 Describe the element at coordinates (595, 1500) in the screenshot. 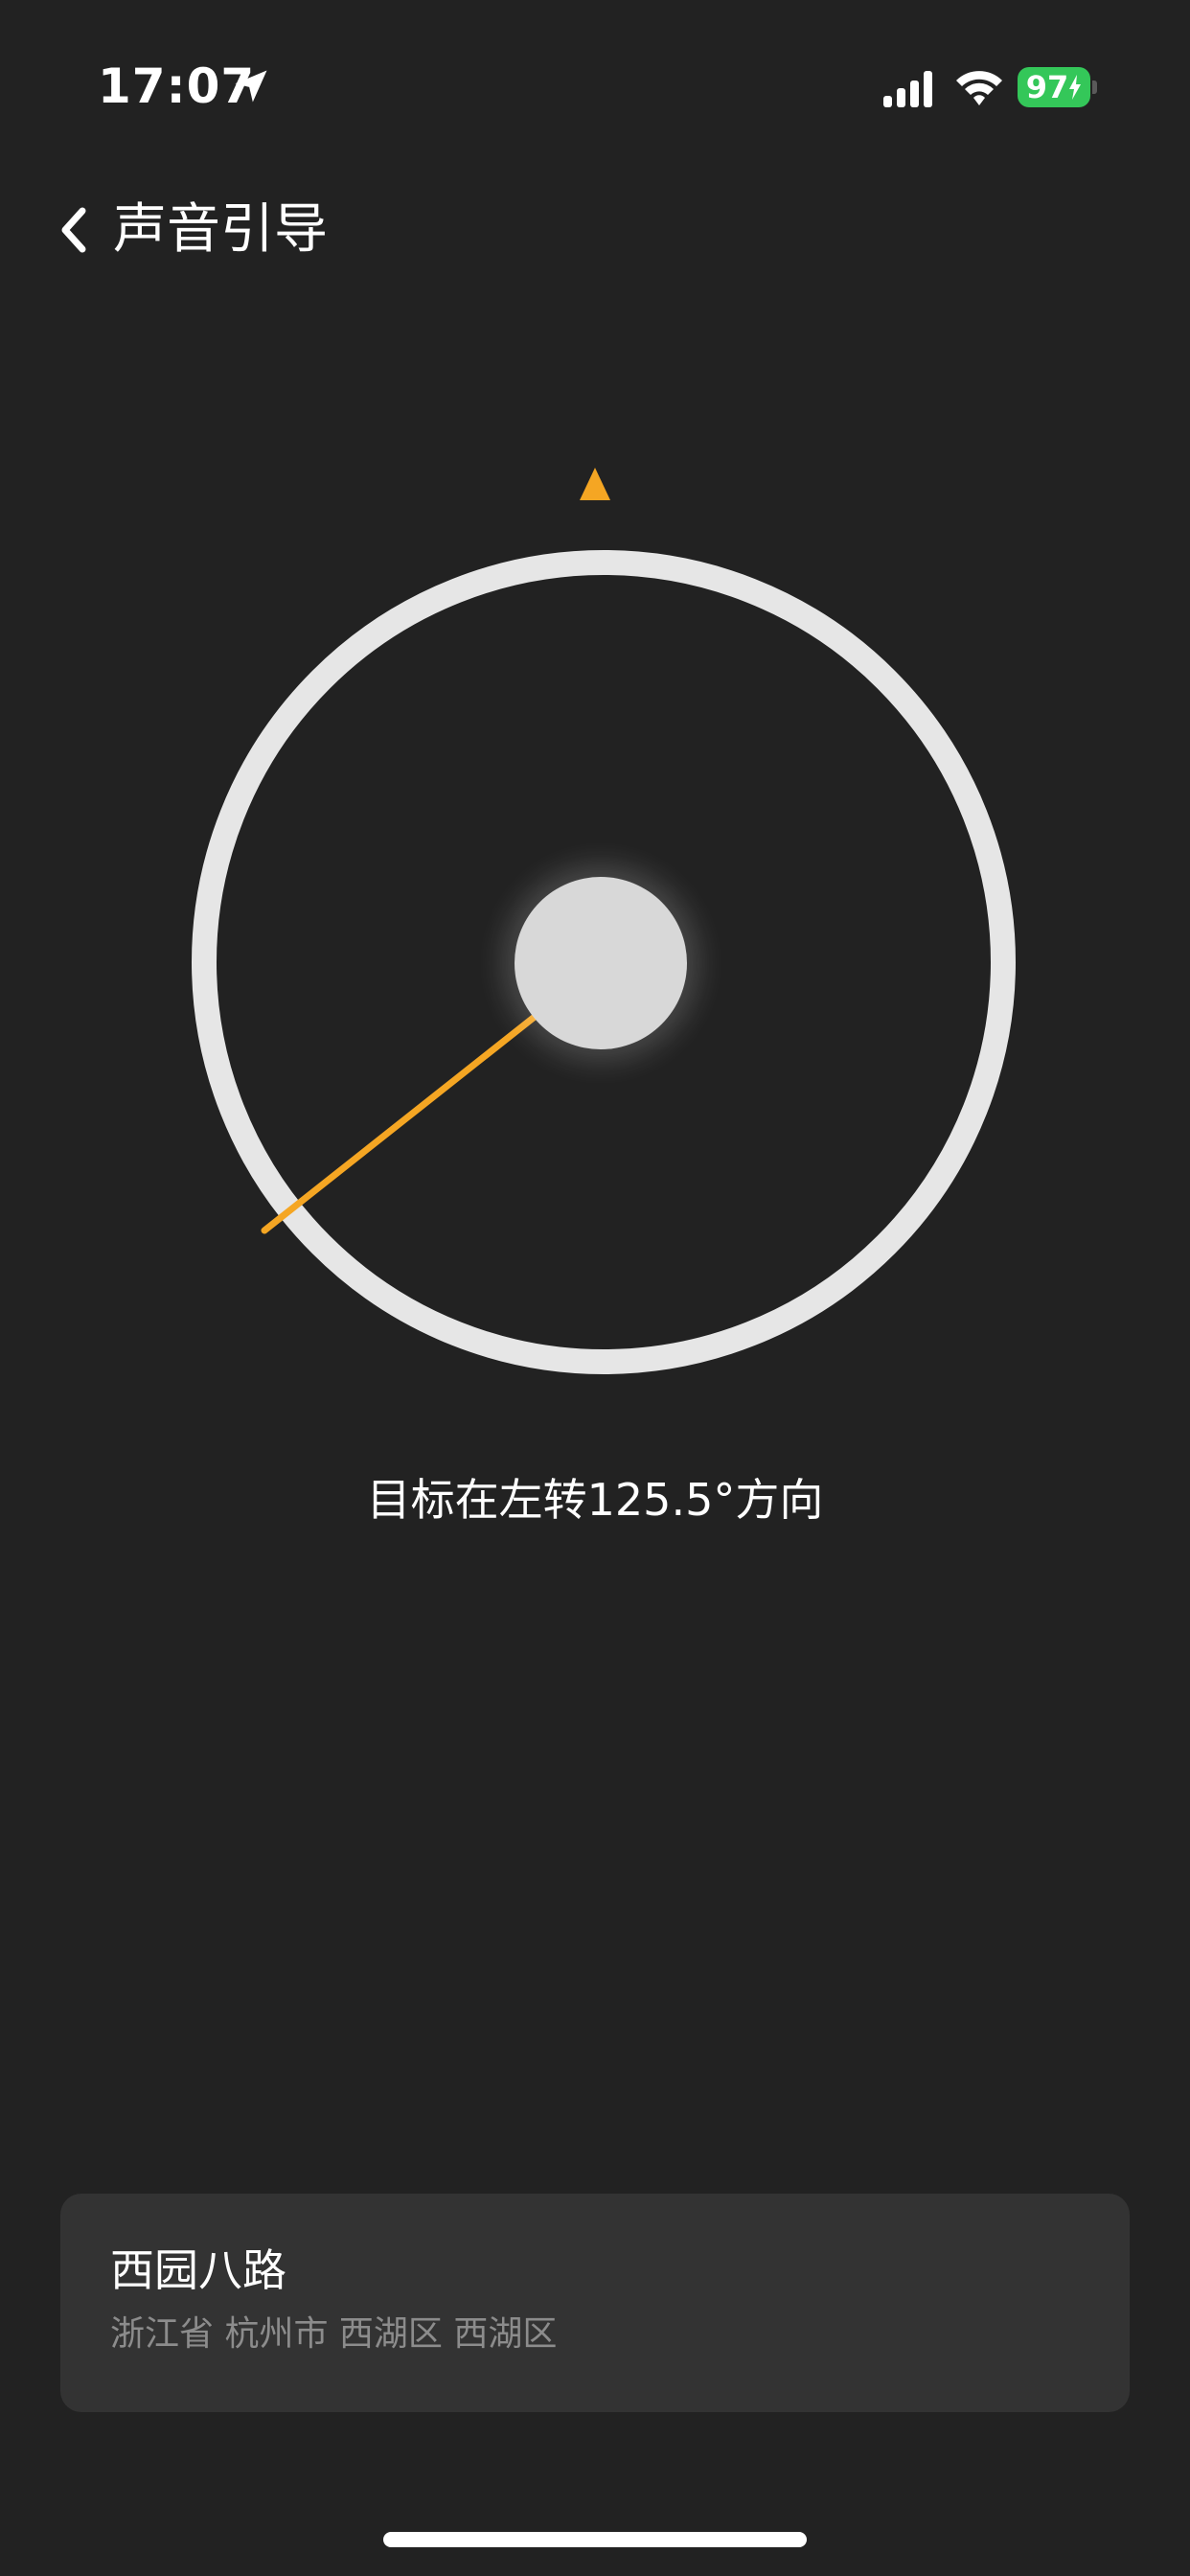

I see `direction-text: 目标在左转125.5°方向` at that location.